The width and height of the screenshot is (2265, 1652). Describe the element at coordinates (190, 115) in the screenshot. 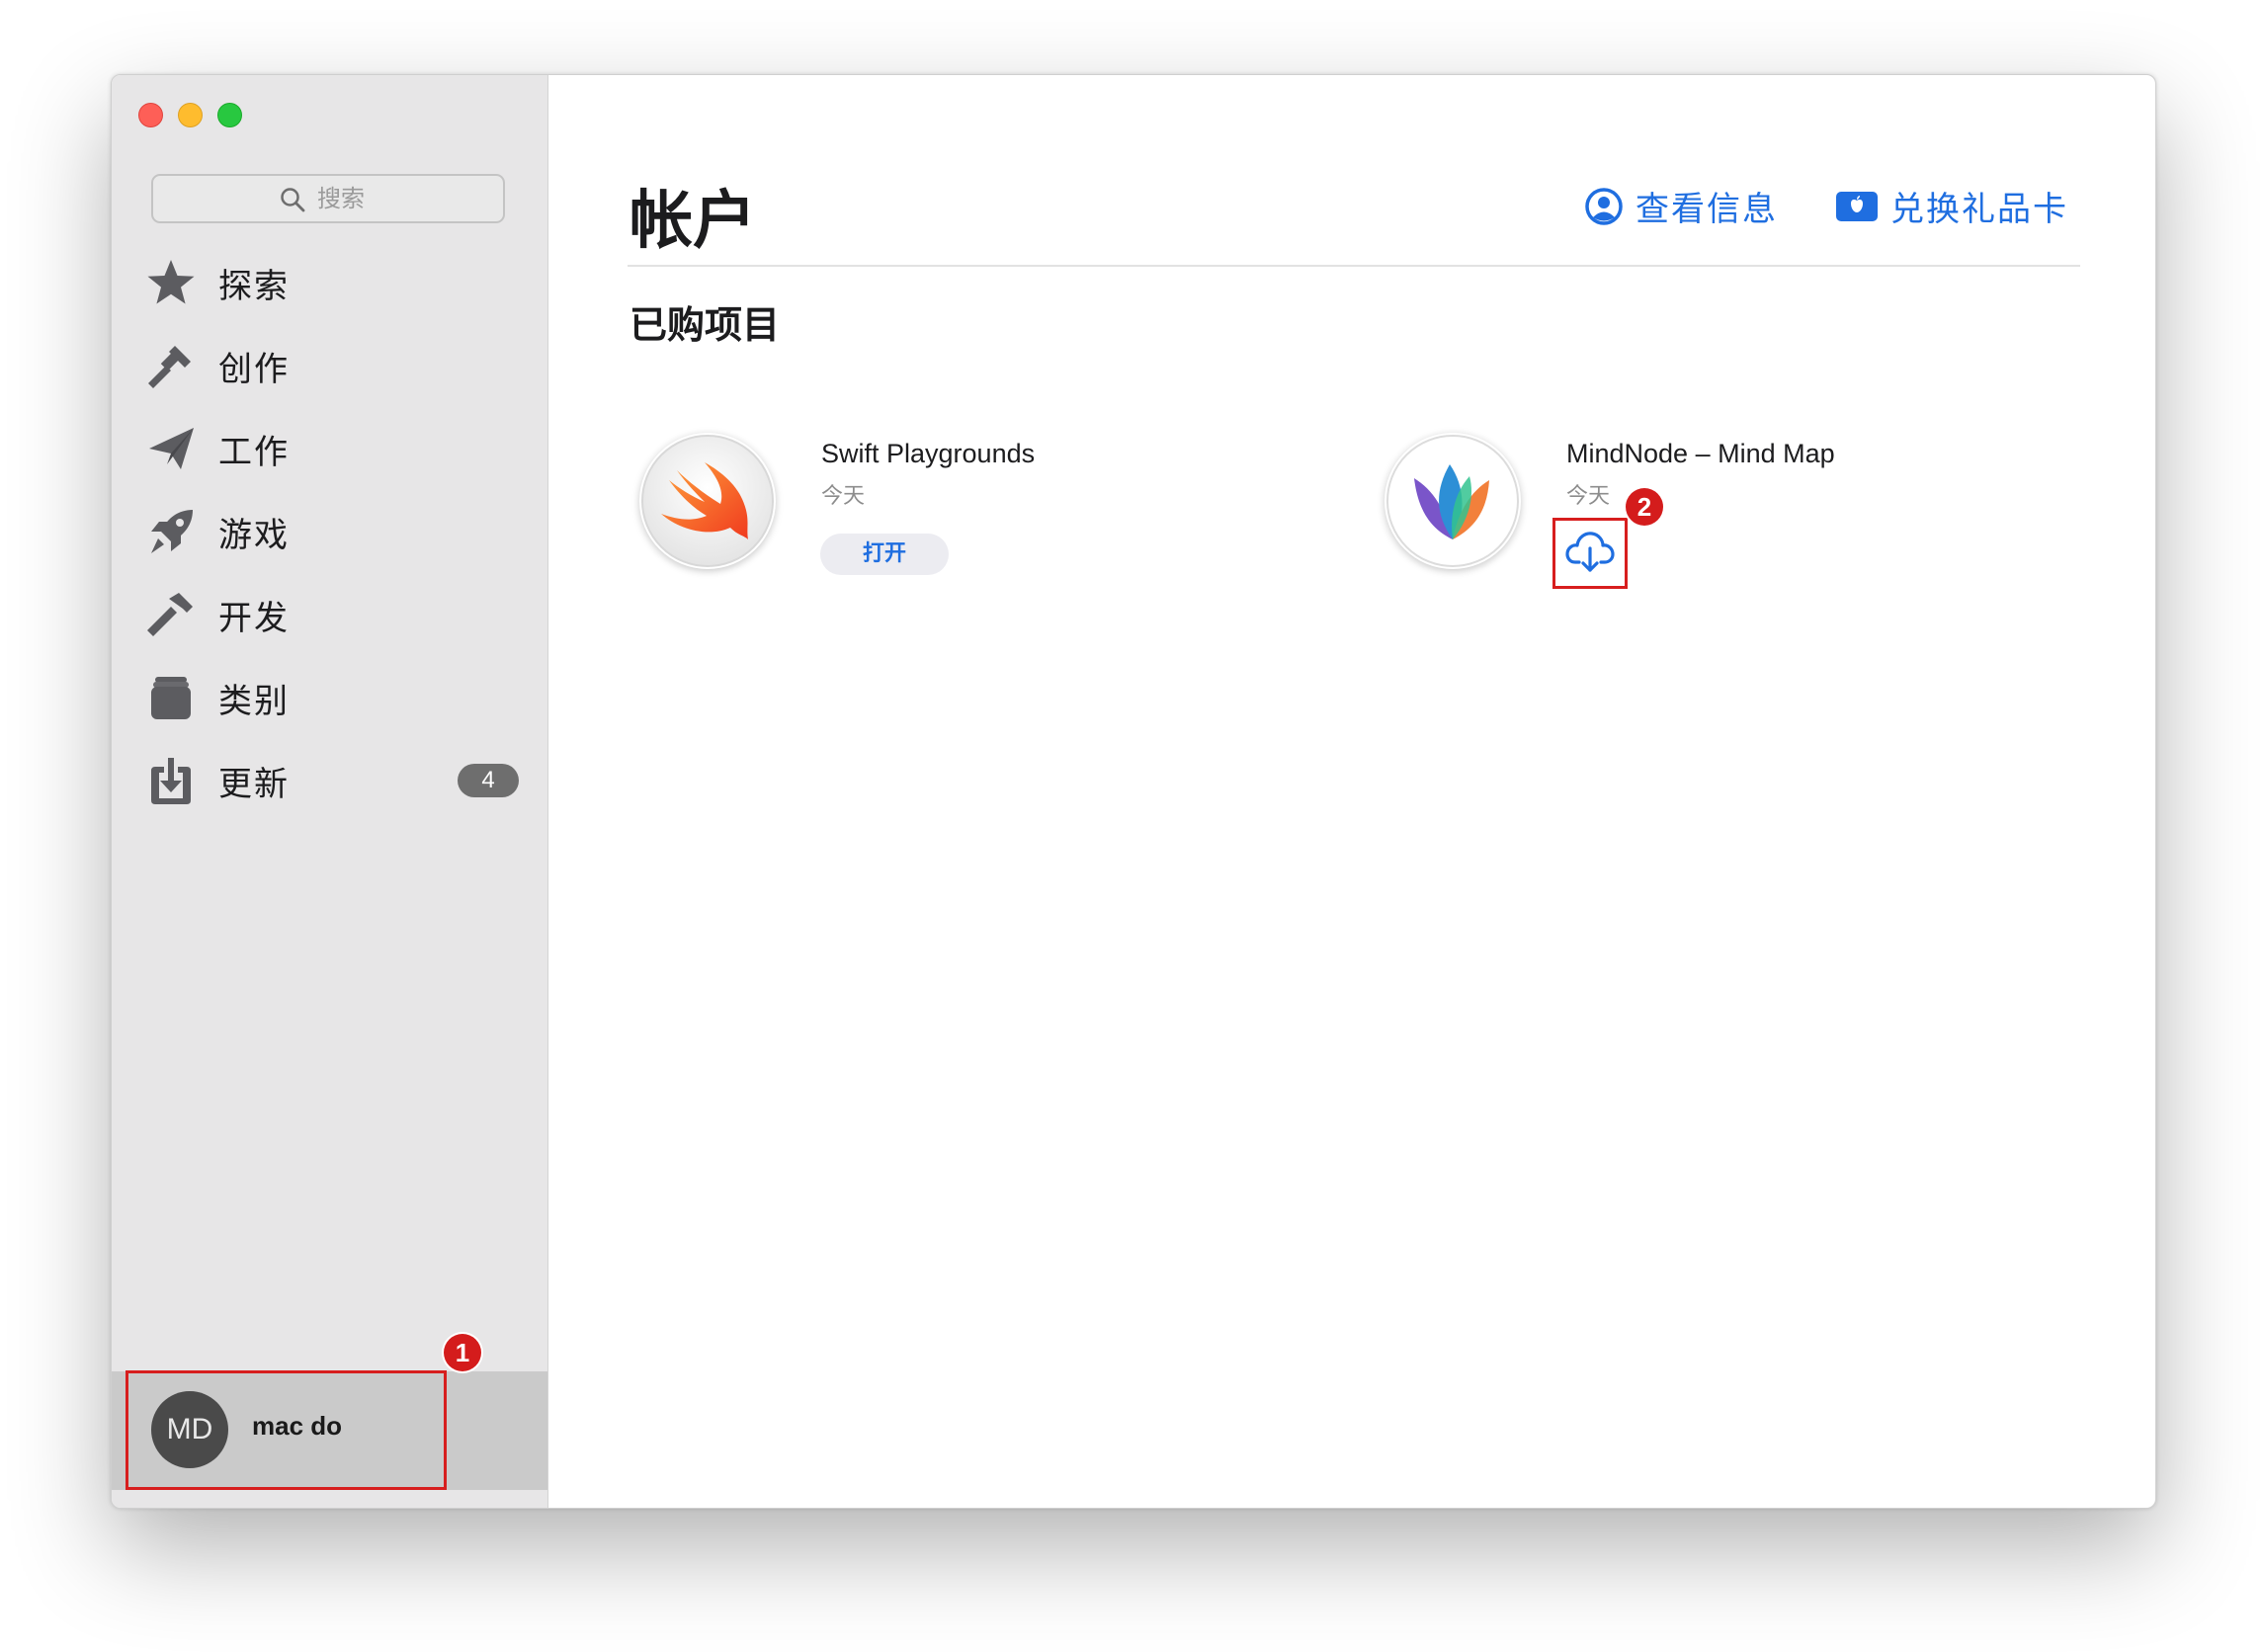

I see `minimize-window-button` at that location.